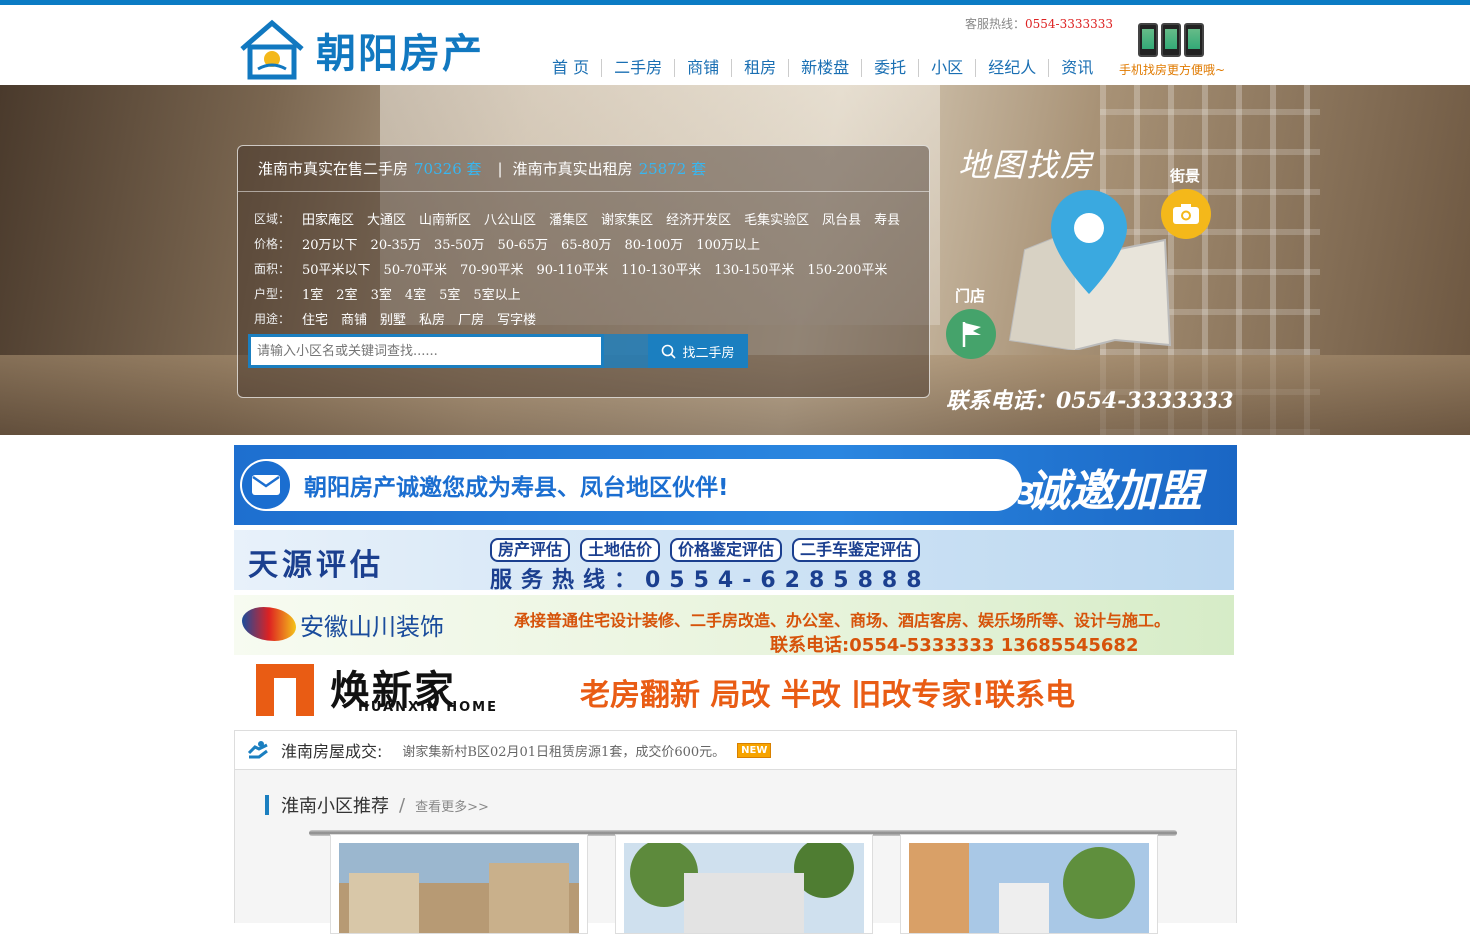 This screenshot has width=1470, height=934. What do you see at coordinates (426, 351) in the screenshot?
I see `search-input` at bounding box center [426, 351].